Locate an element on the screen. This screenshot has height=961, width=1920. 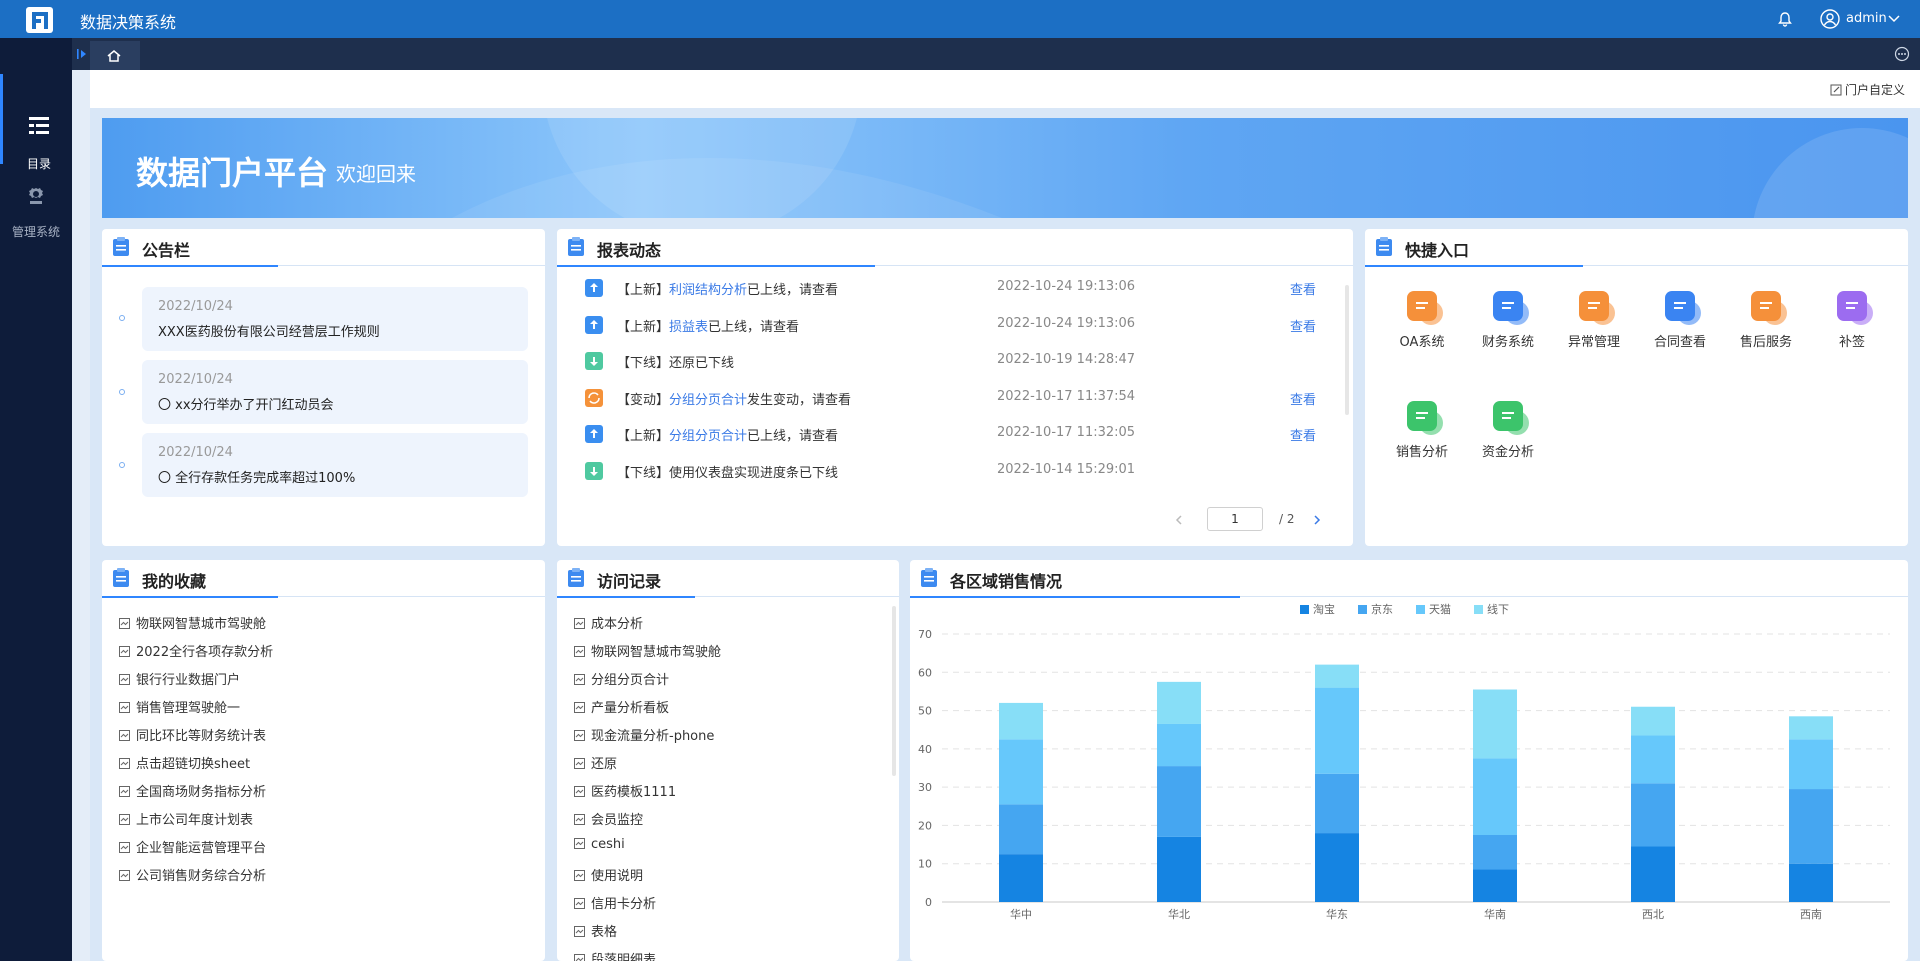
visit-item: 产量分析看板 is located at coordinates (621, 707).